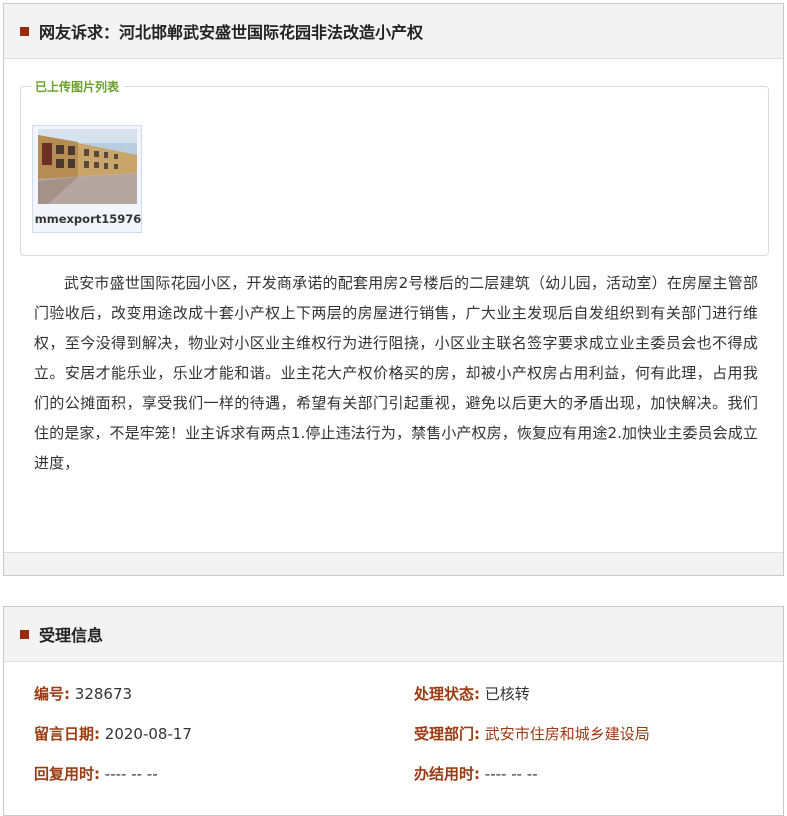 The height and width of the screenshot is (816, 787). What do you see at coordinates (71, 635) in the screenshot?
I see `acceptance-title: 受理信息` at bounding box center [71, 635].